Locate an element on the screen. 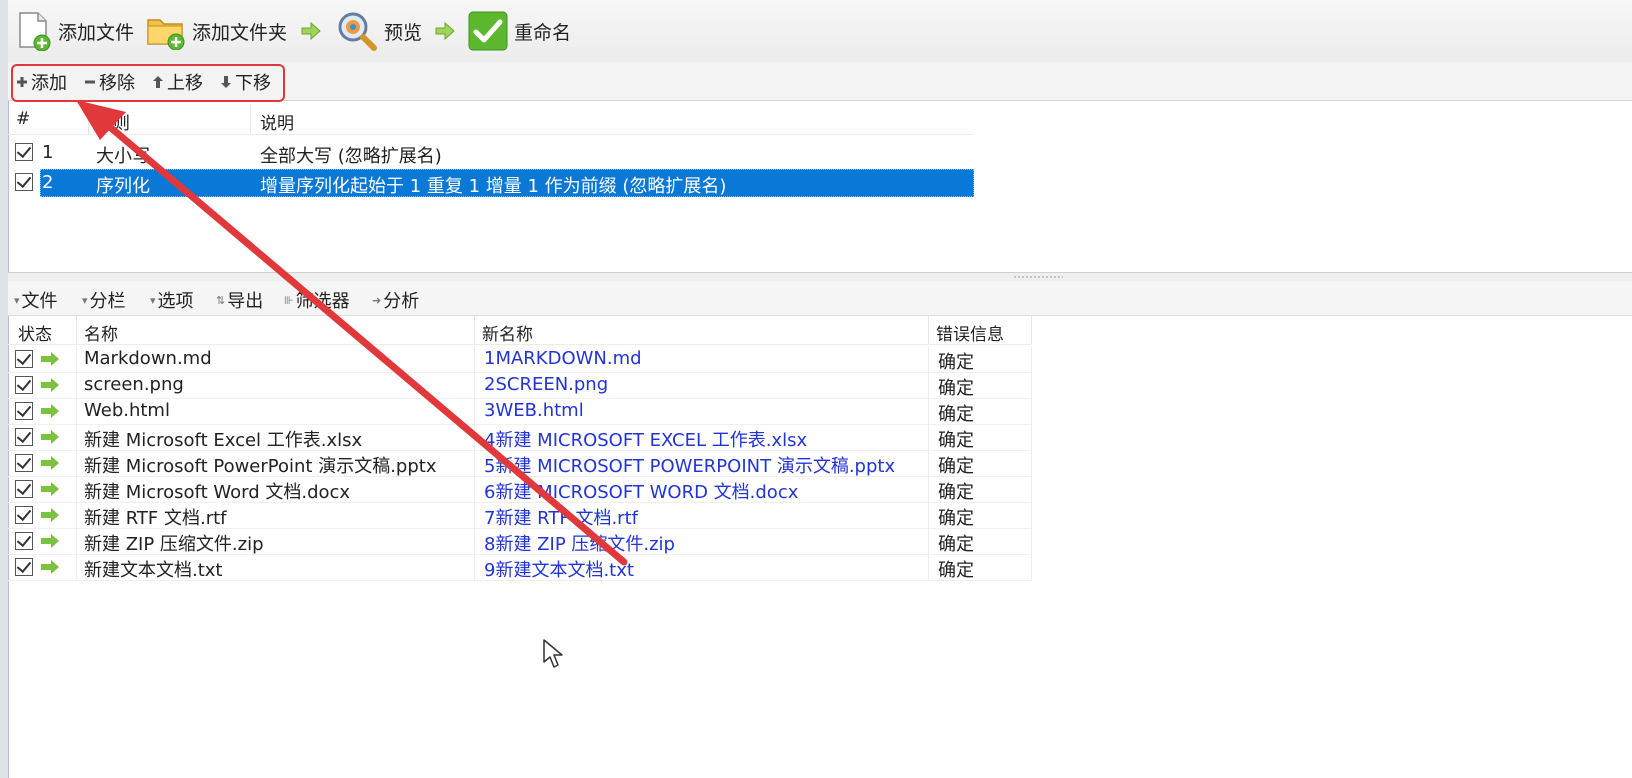  header-rule: 规则 is located at coordinates (113, 121).